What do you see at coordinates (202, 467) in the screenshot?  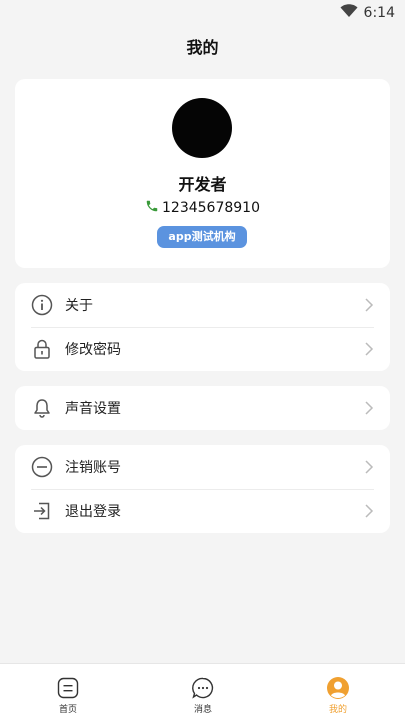 I see `menu-item-delete-account: 注销账号` at bounding box center [202, 467].